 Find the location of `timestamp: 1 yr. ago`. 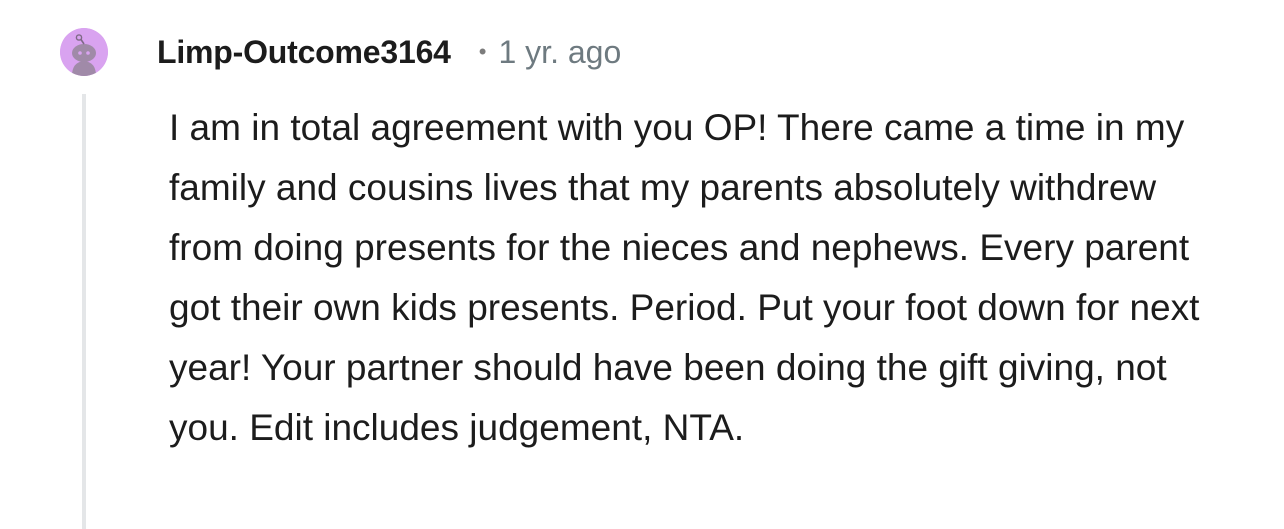

timestamp: 1 yr. ago is located at coordinates (559, 52).